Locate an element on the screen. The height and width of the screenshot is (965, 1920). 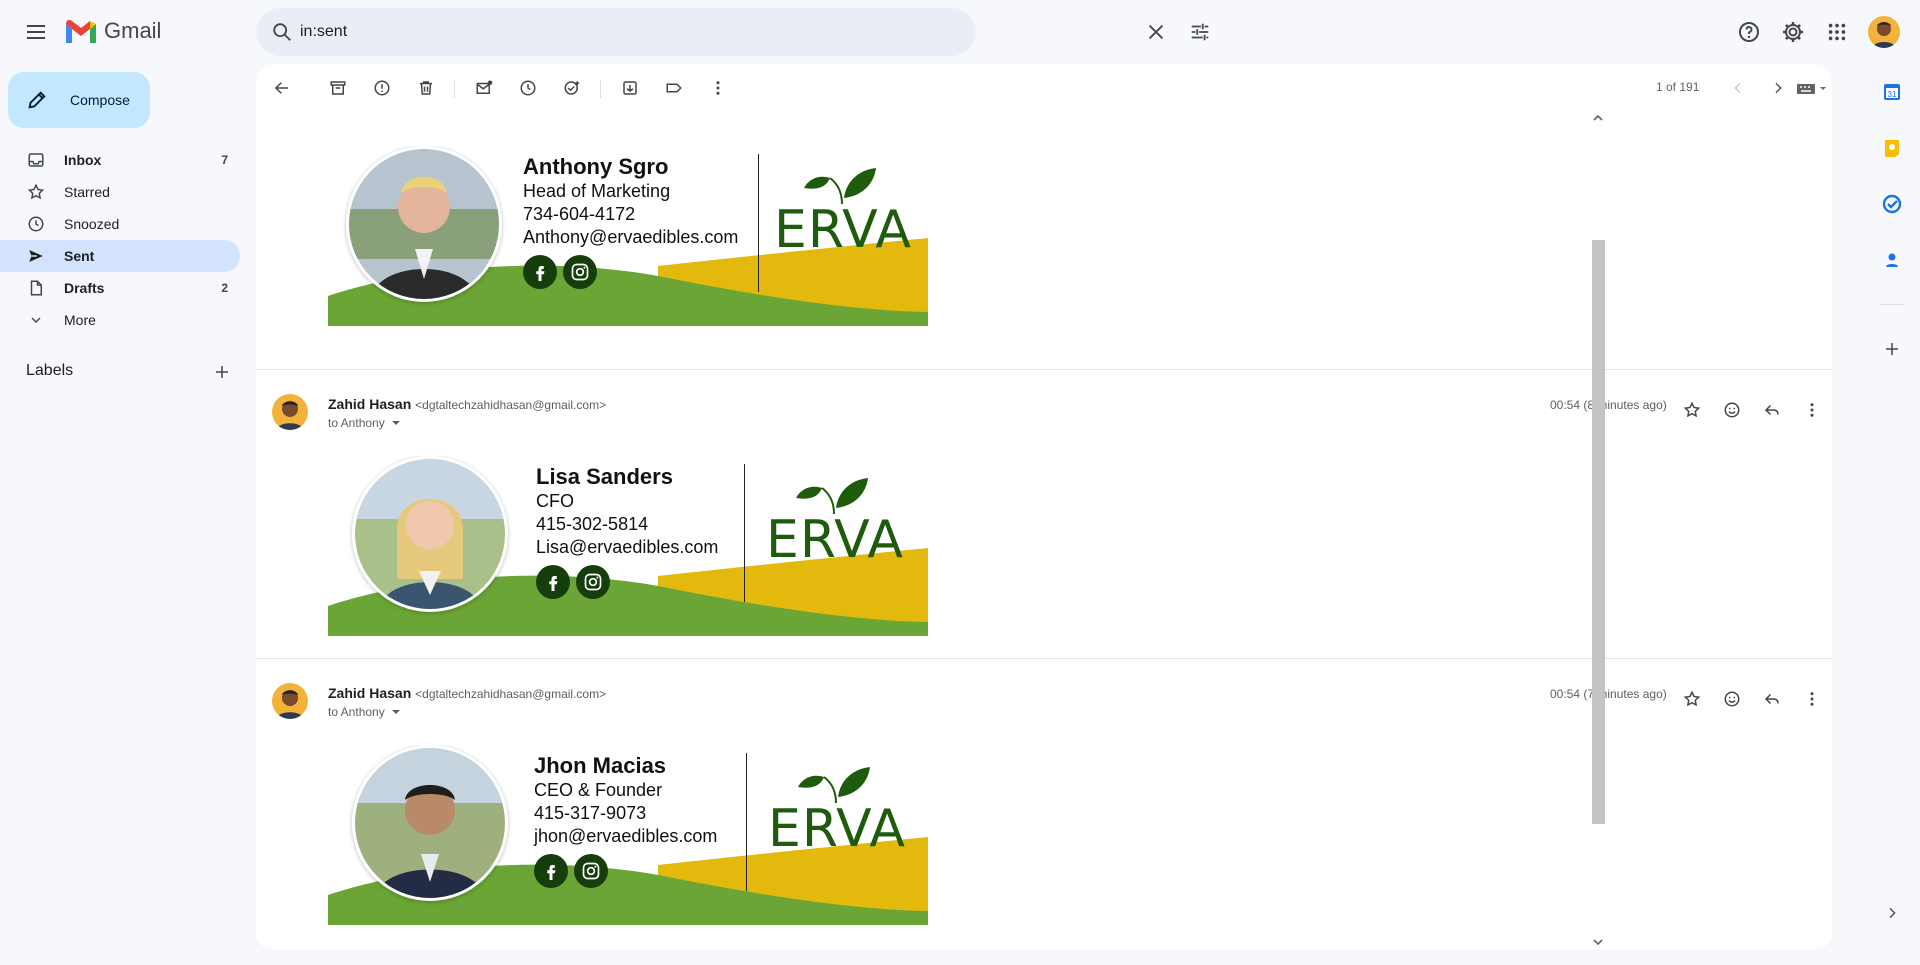
back-arrow-icon is located at coordinates (282, 88).